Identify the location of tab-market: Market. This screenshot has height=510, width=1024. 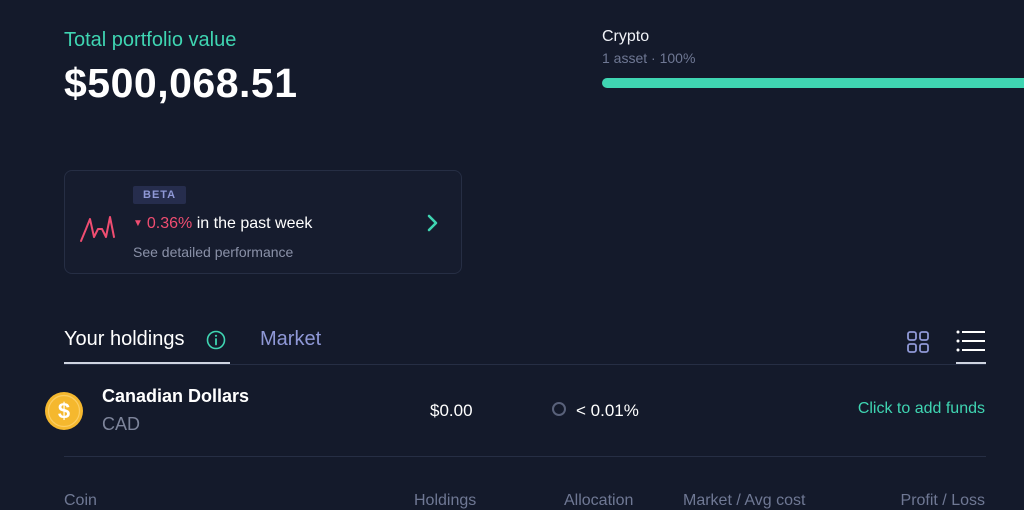
(290, 339).